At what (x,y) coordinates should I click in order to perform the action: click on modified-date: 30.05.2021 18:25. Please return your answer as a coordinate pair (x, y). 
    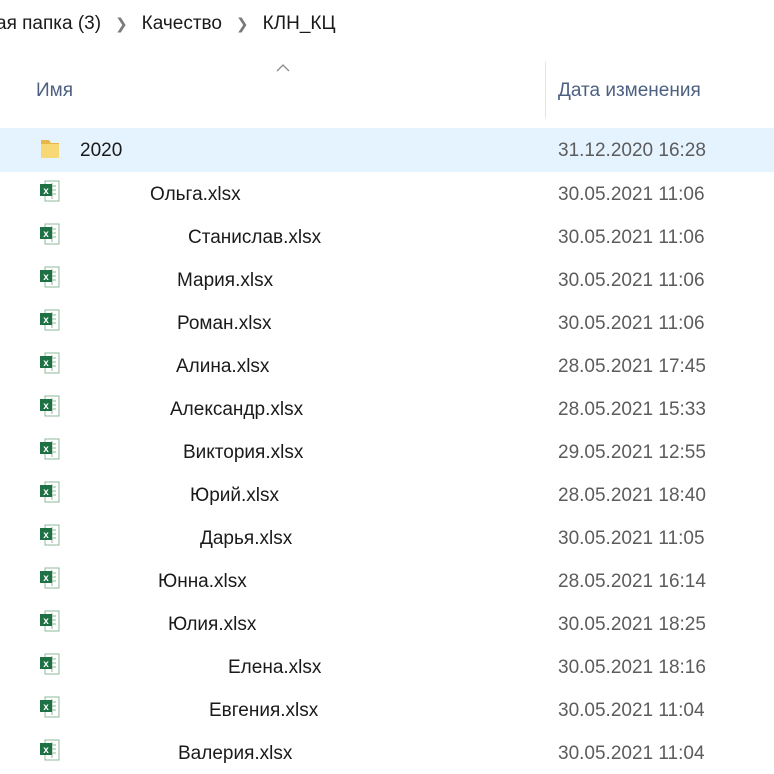
    Looking at the image, I should click on (632, 624).